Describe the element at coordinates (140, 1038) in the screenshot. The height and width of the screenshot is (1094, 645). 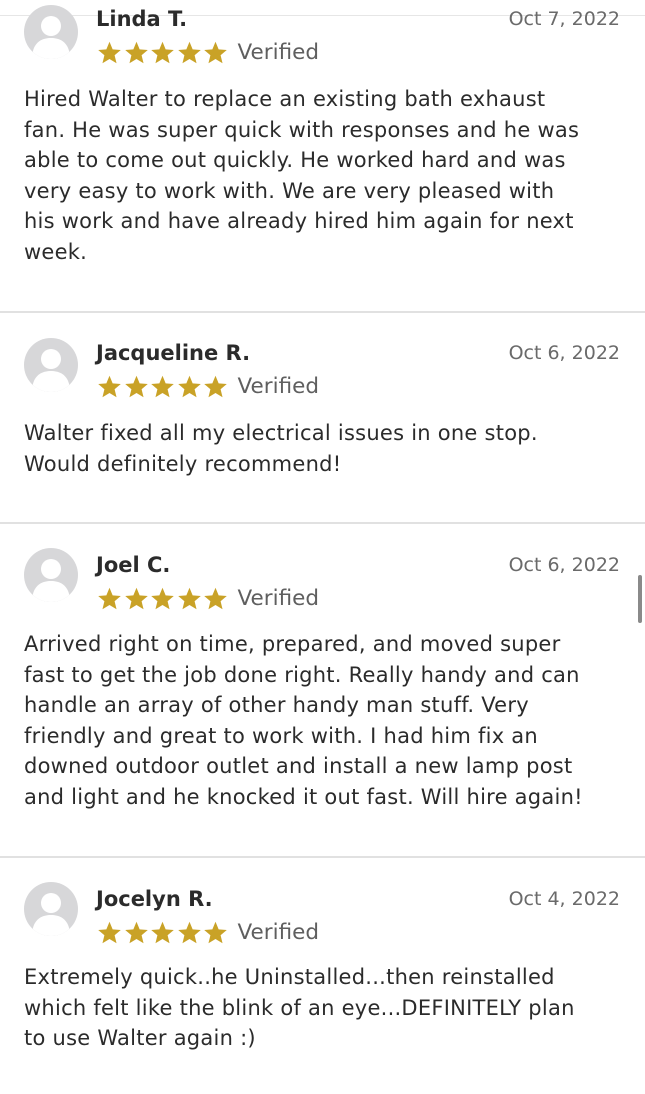
I see `review-text-line: to use Walter again :)` at that location.